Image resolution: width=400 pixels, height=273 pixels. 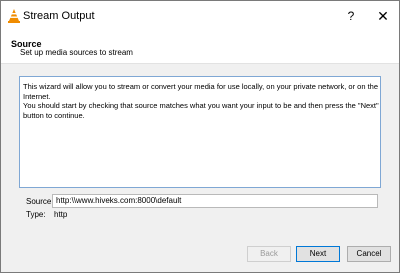 I want to click on next-button: Next, so click(x=318, y=254).